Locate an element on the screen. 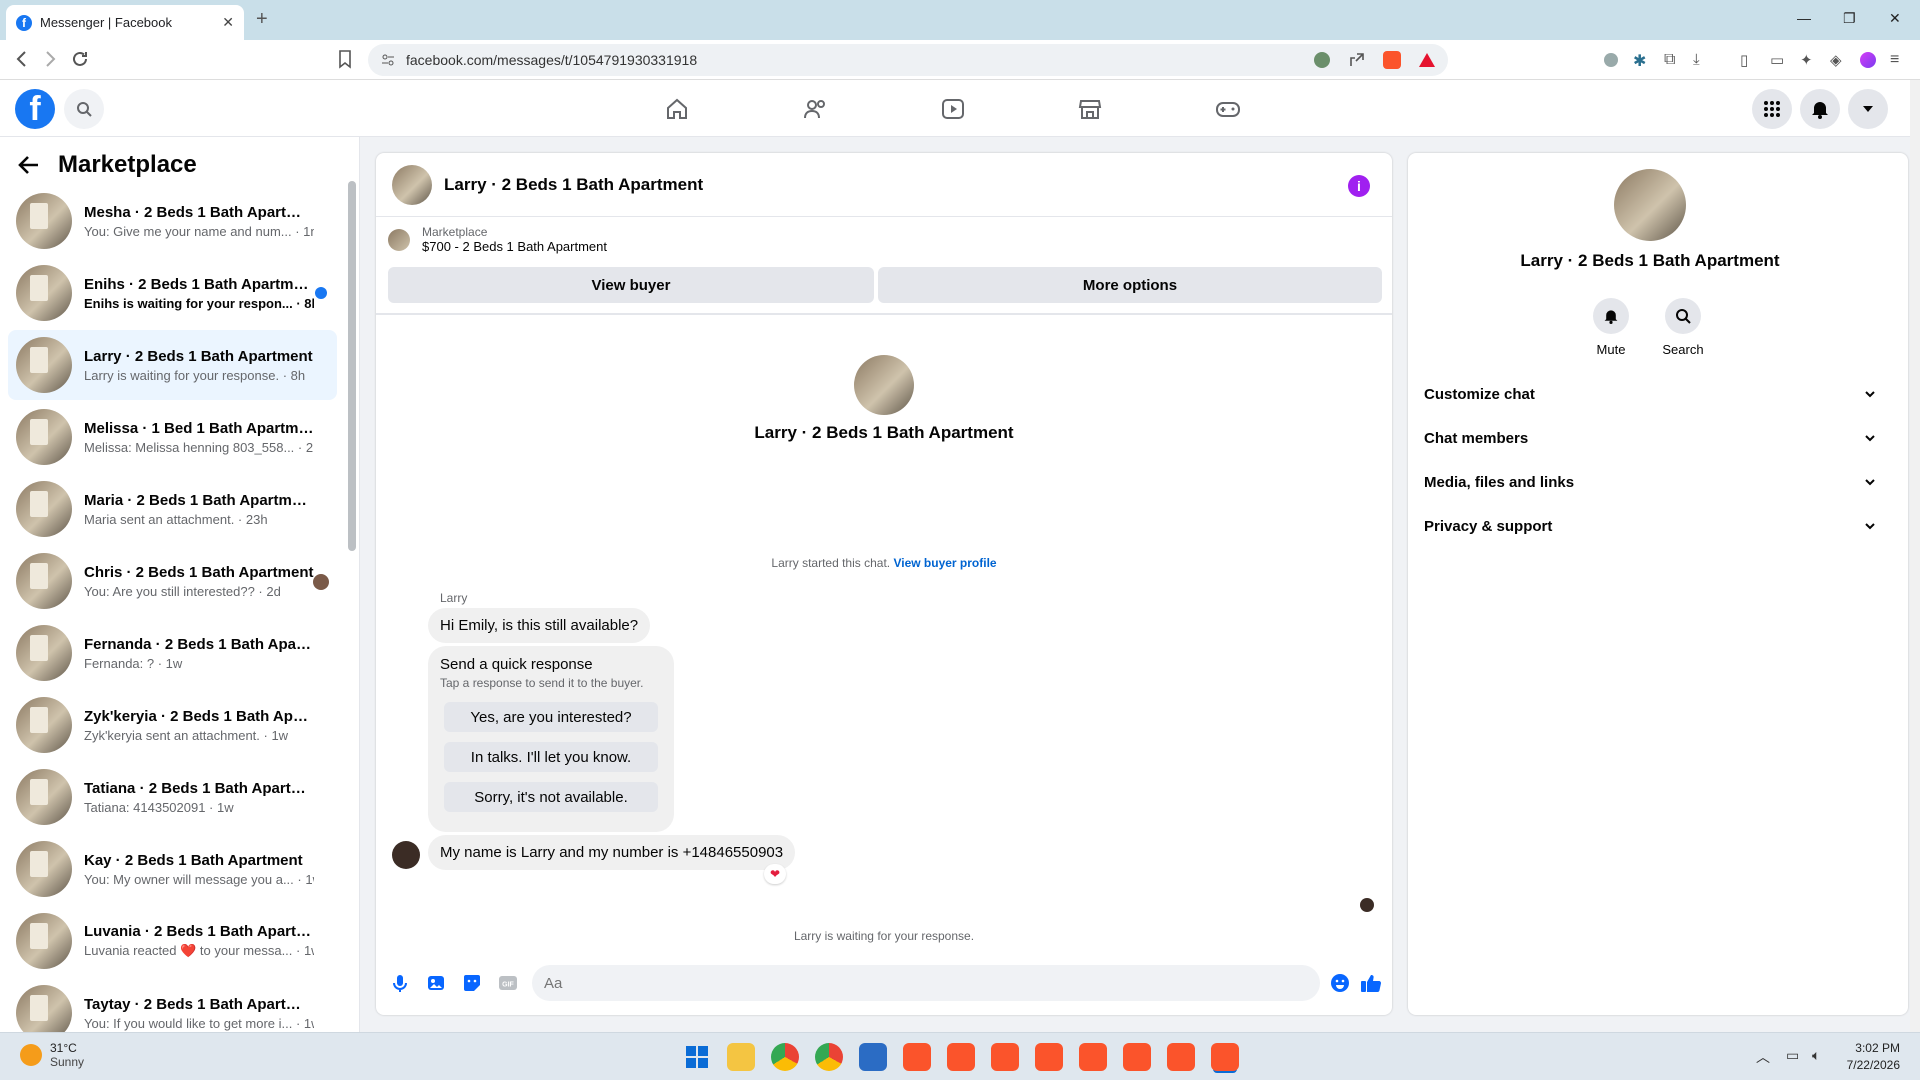 This screenshot has width=1920, height=1080. search-chat-icon is located at coordinates (1683, 316).